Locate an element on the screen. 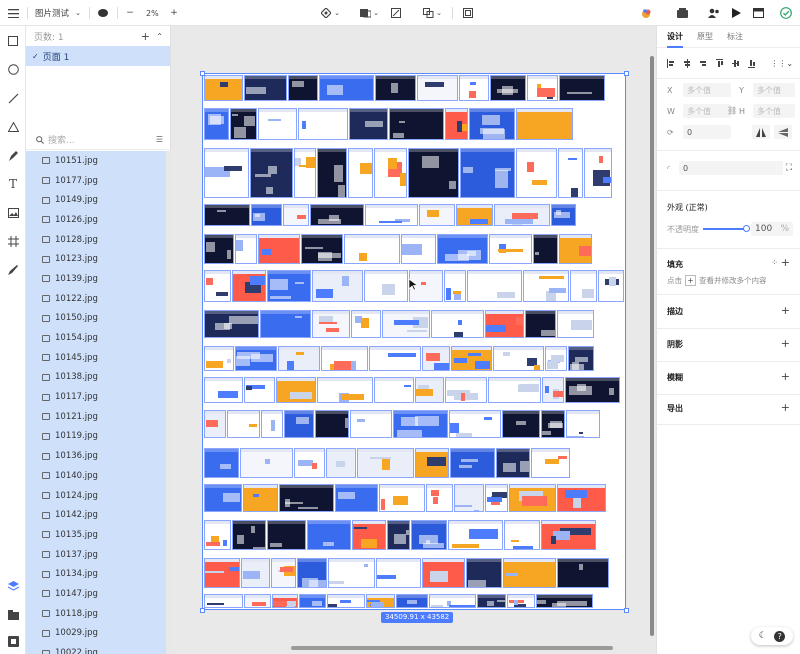  zoom-level: 2% is located at coordinates (152, 13).